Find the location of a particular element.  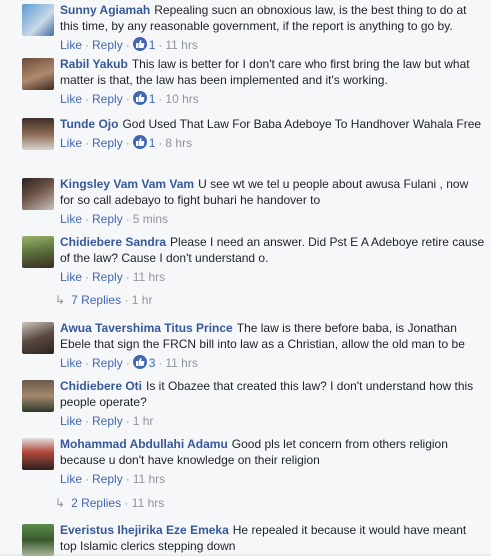

comment-author: Mohammad Abdullahi Adamu is located at coordinates (144, 444).